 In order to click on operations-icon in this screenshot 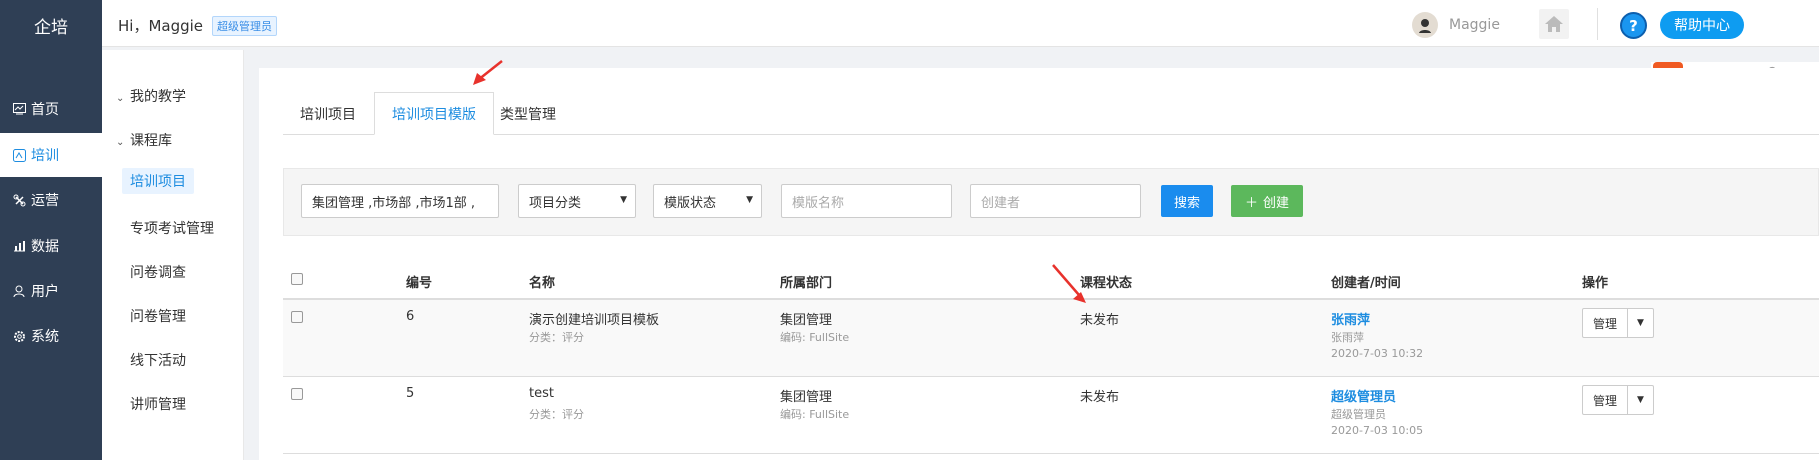, I will do `click(19, 200)`.